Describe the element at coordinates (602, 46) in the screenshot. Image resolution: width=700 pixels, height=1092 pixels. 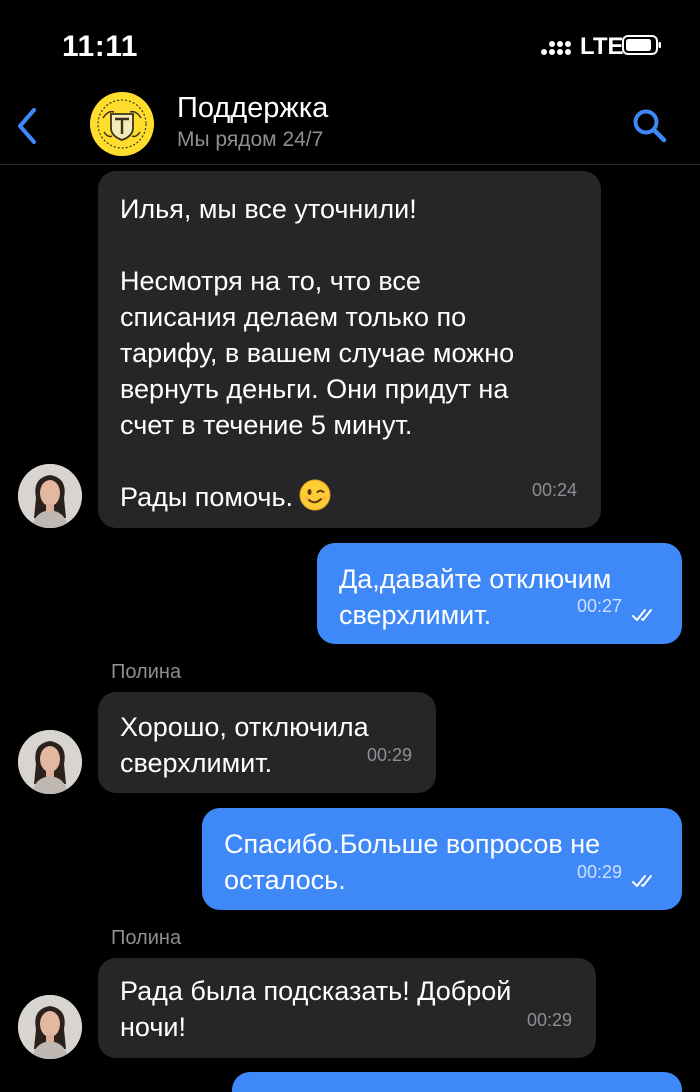
I see `network-type: LTE` at that location.